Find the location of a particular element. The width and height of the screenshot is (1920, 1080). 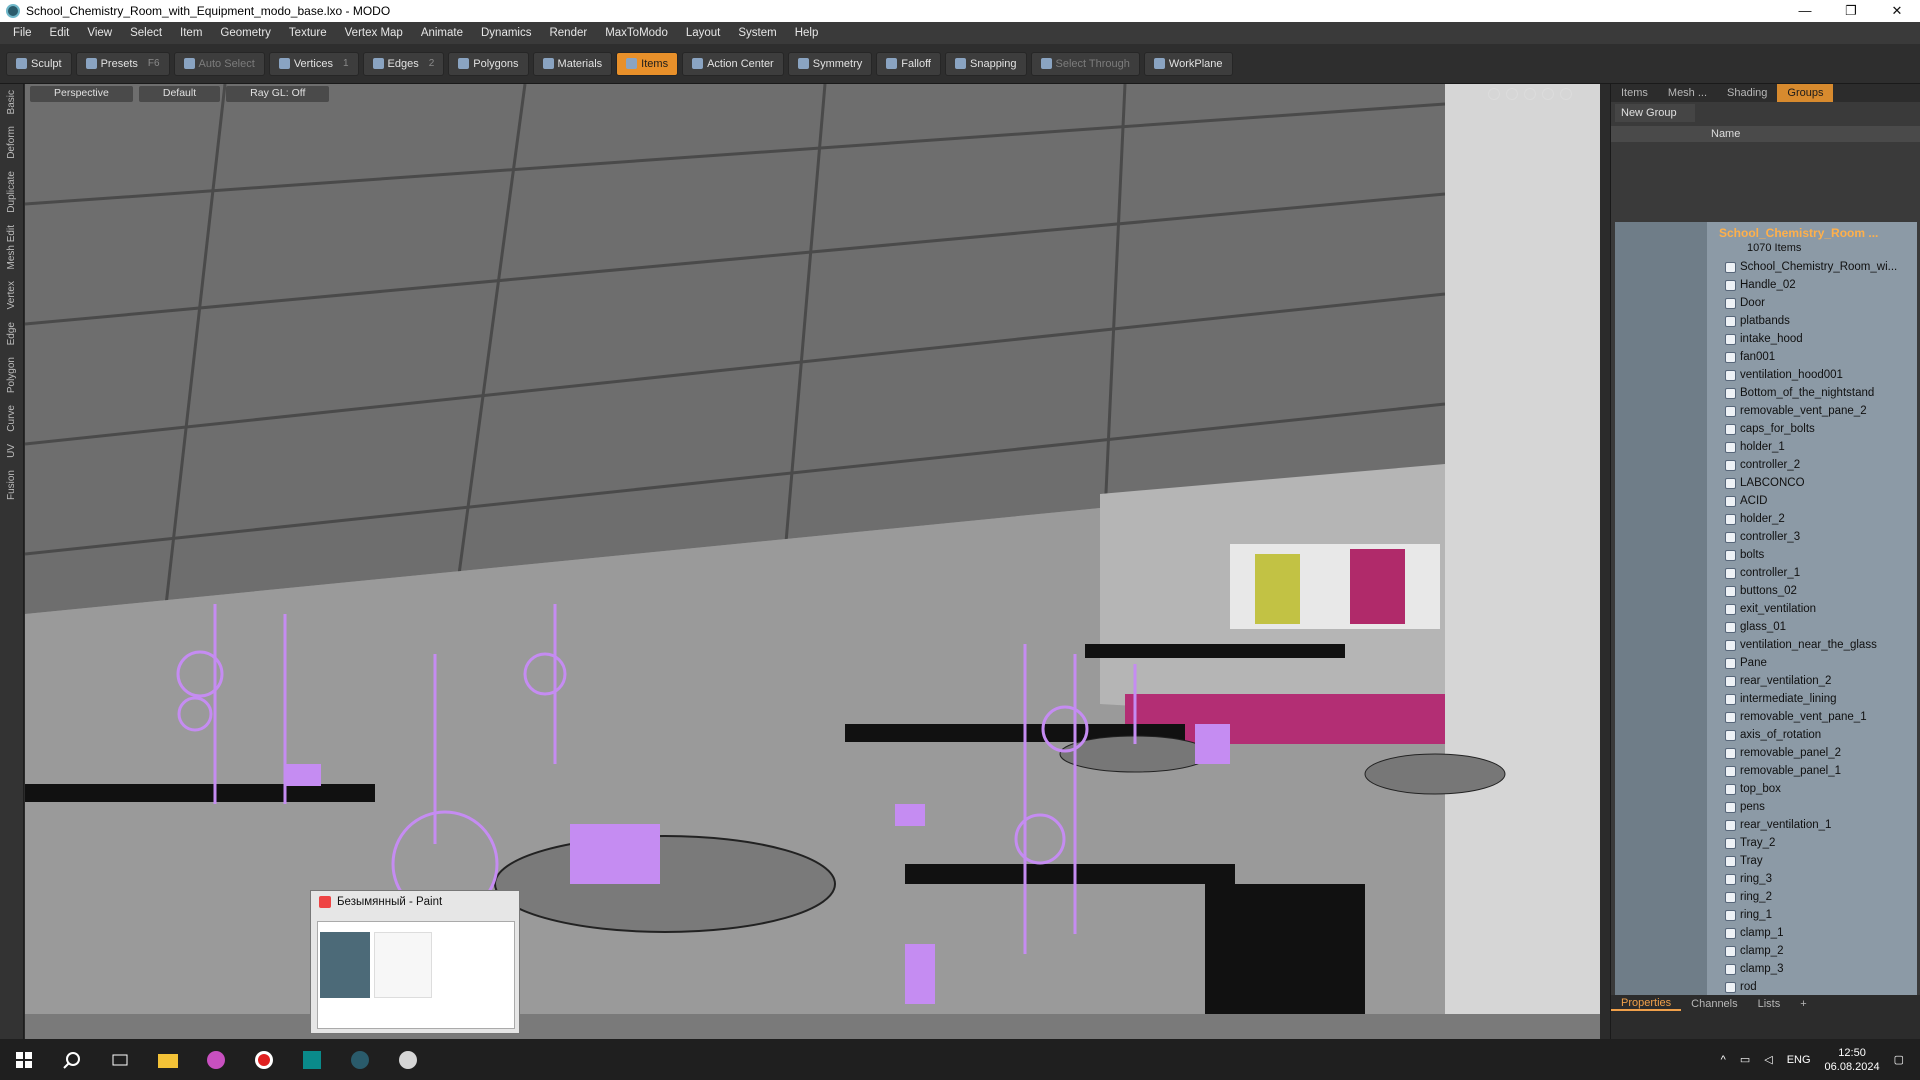

rotate-icon is located at coordinates (1512, 94).